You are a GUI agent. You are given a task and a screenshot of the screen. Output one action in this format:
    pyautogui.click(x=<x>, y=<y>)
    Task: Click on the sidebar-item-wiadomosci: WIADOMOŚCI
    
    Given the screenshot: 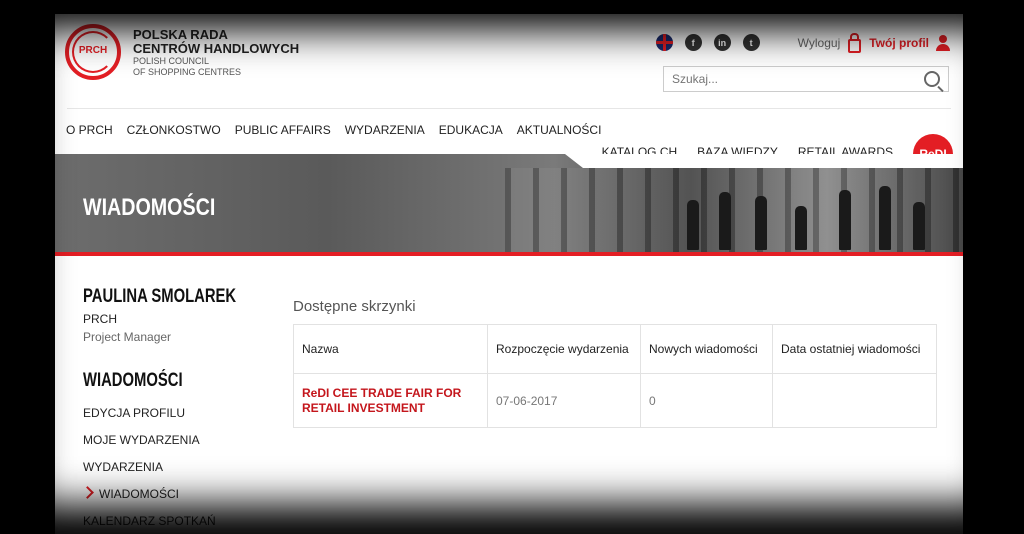 What is the action you would take?
    pyautogui.click(x=148, y=500)
    